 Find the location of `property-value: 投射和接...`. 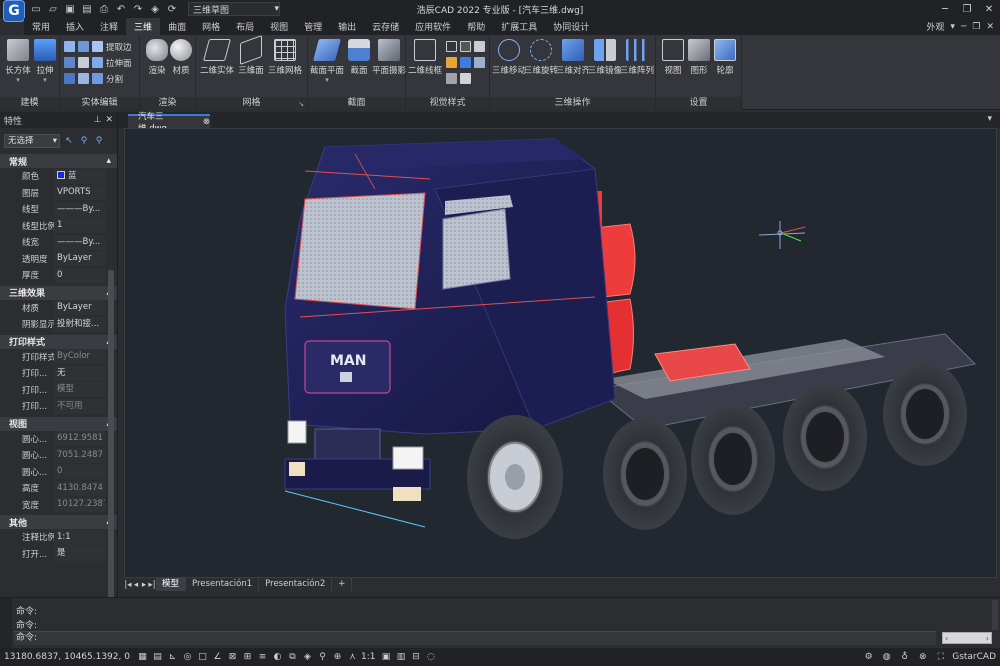

property-value: 投射和接... is located at coordinates (79, 324).